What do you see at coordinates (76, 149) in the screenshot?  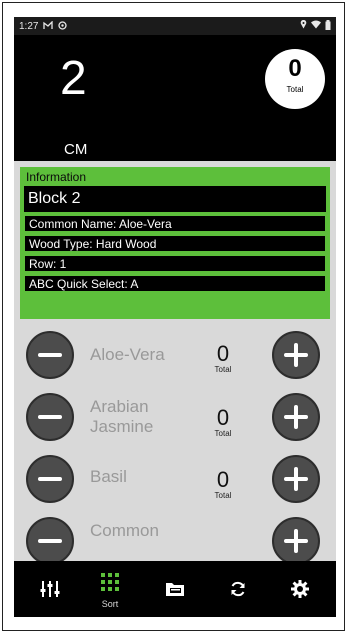 I see `unit-label: CM` at bounding box center [76, 149].